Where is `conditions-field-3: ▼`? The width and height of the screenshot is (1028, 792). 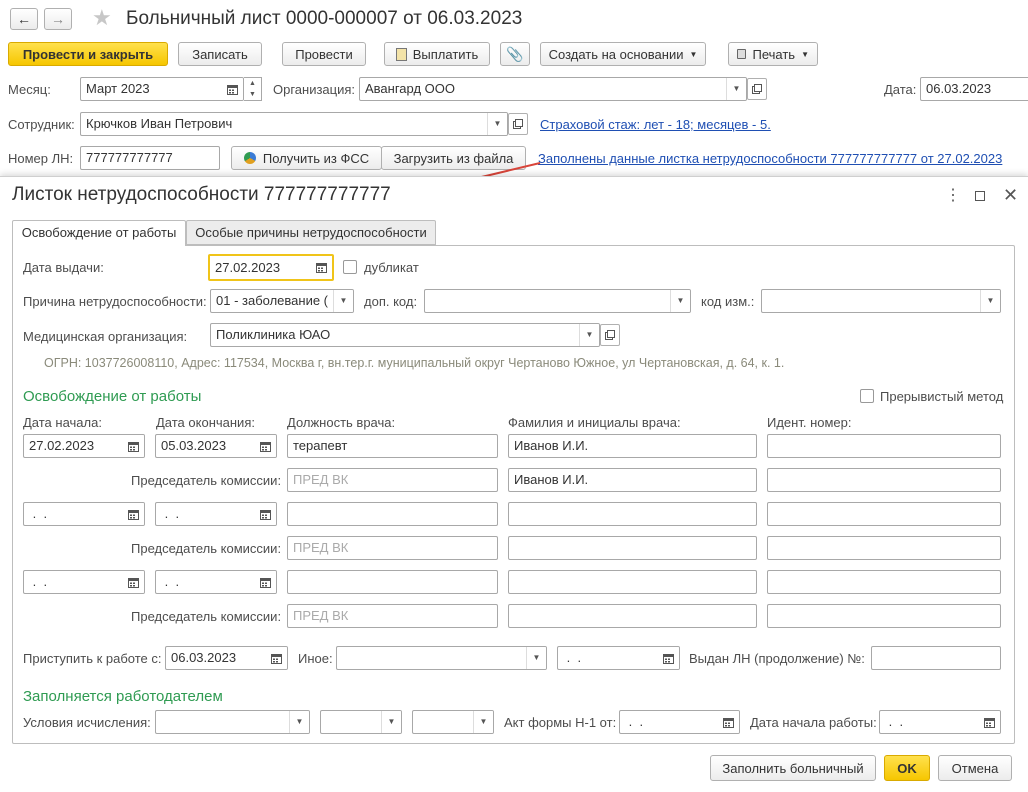
conditions-field-3: ▼ is located at coordinates (453, 722).